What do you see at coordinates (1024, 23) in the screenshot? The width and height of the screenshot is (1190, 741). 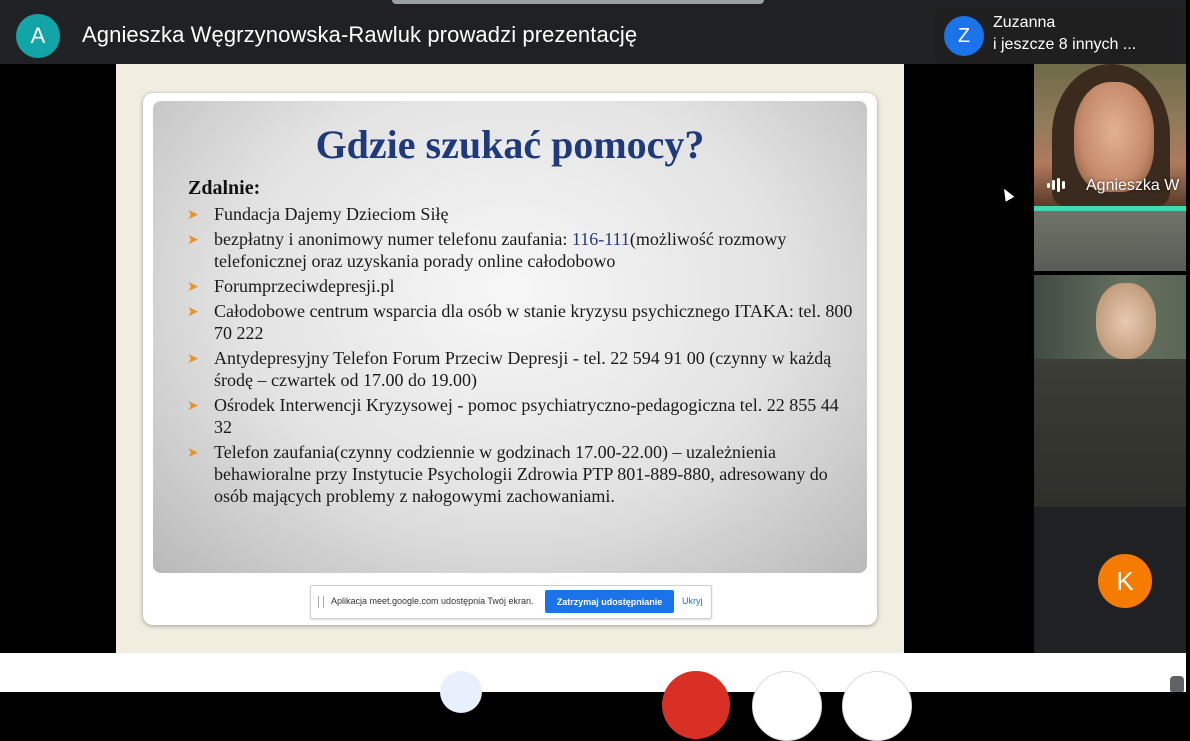 I see `participants-name: Zuzanna` at bounding box center [1024, 23].